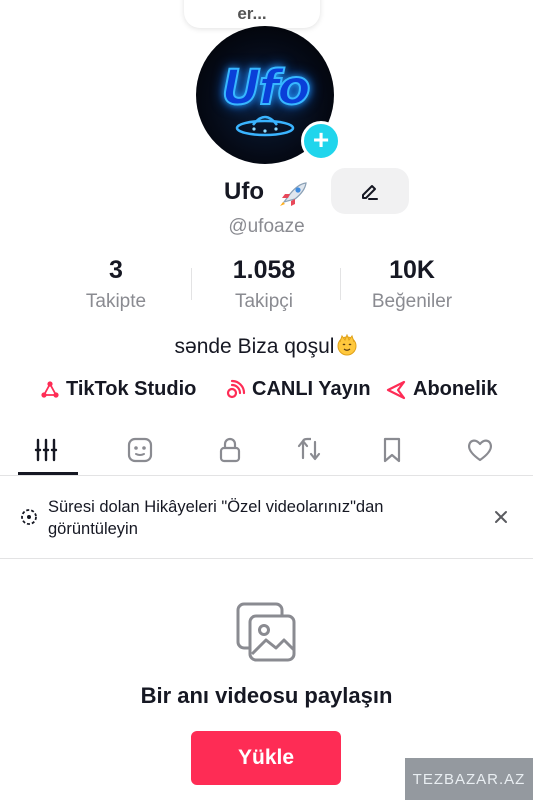  I want to click on tab-favorites, so click(392, 450).